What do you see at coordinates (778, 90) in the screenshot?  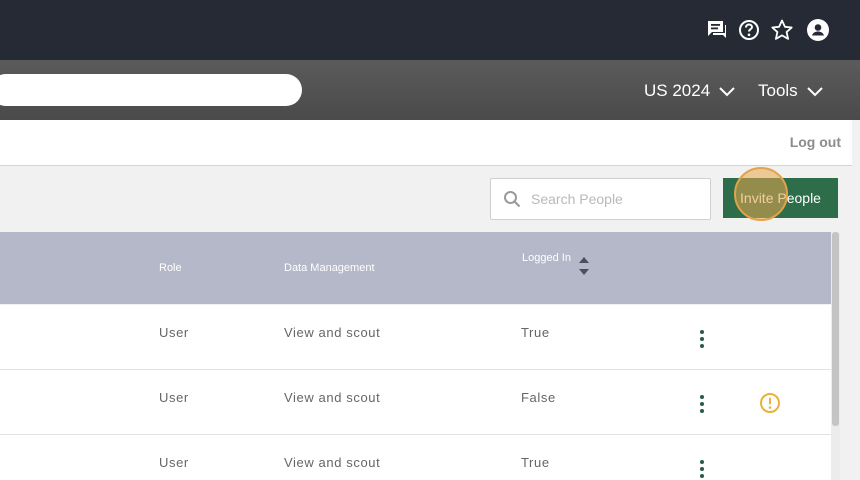 I see `tools-dropdown-label: Tools` at bounding box center [778, 90].